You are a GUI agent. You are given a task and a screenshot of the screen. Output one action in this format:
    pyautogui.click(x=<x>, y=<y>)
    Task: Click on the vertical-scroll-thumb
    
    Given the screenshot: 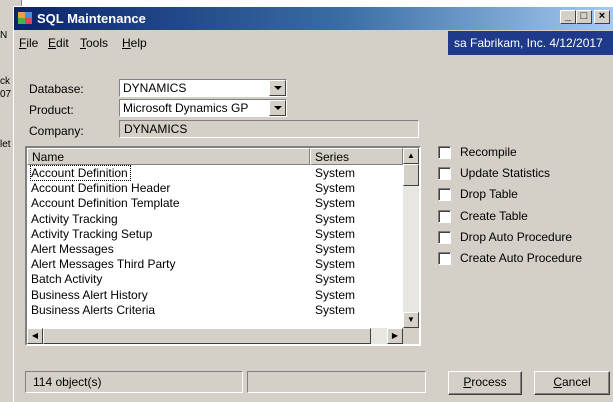 What is the action you would take?
    pyautogui.click(x=411, y=175)
    